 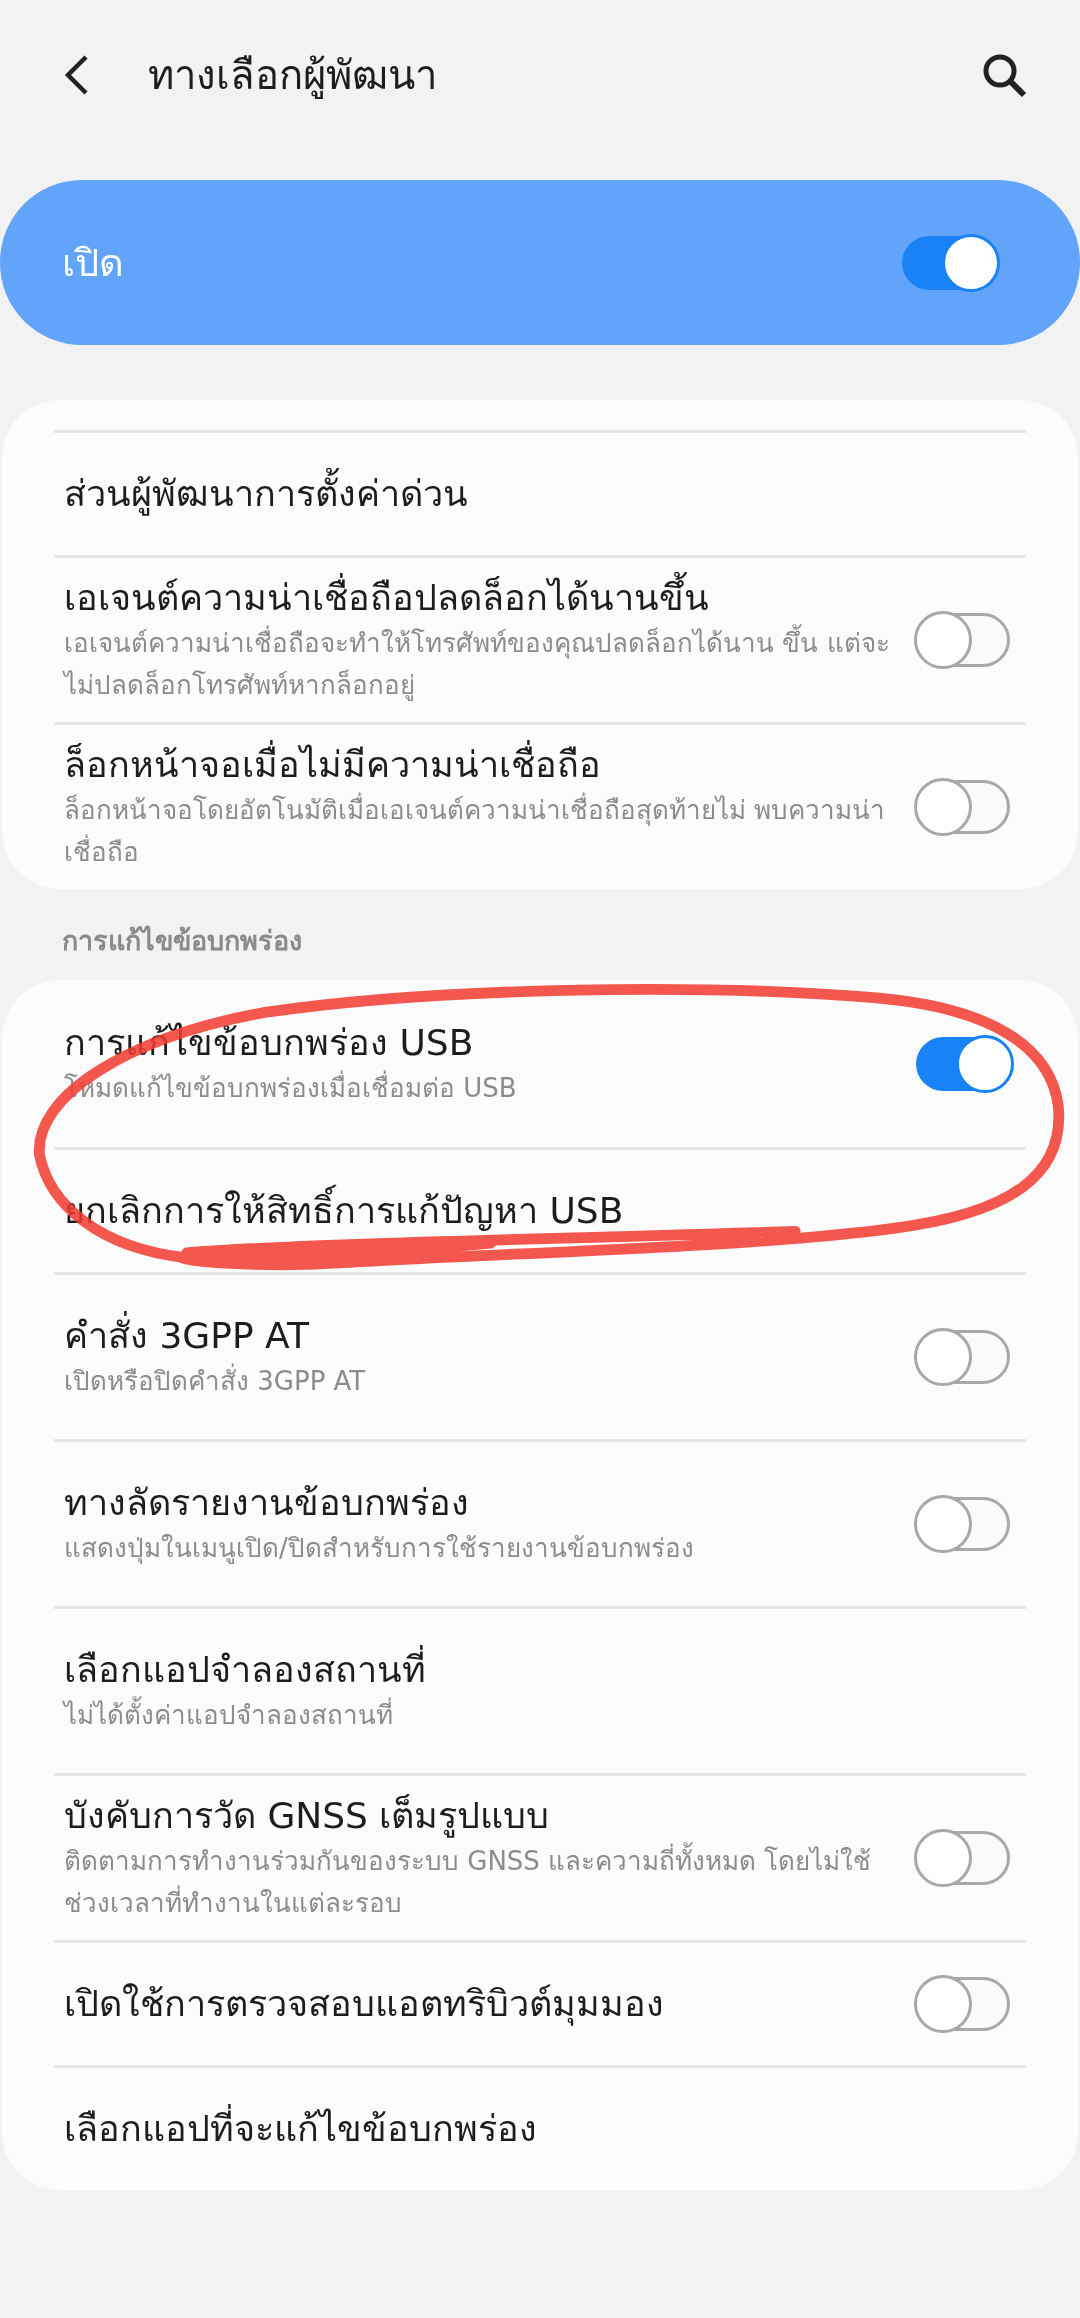 What do you see at coordinates (540, 1522) in the screenshot?
I see `settings-row: ทางลัดรายงานข้อบกพร่อง แสดงปุ่มในเมนูเปิด/ปิดสำหรับการใช้รายงานข้อบกพร่อง` at bounding box center [540, 1522].